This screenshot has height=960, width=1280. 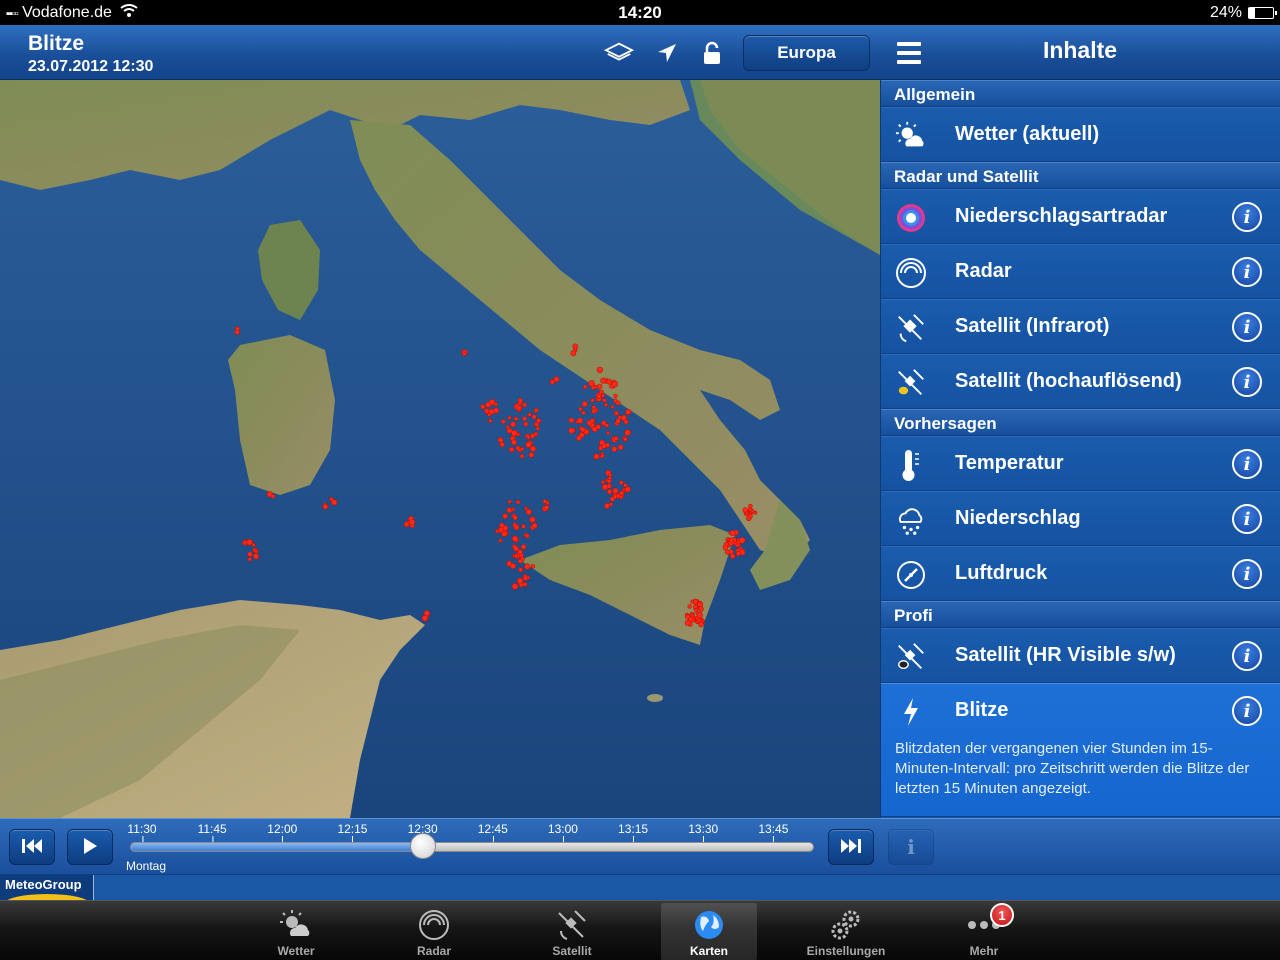 What do you see at coordinates (984, 931) in the screenshot?
I see `tab-mehr: Mehr 1` at bounding box center [984, 931].